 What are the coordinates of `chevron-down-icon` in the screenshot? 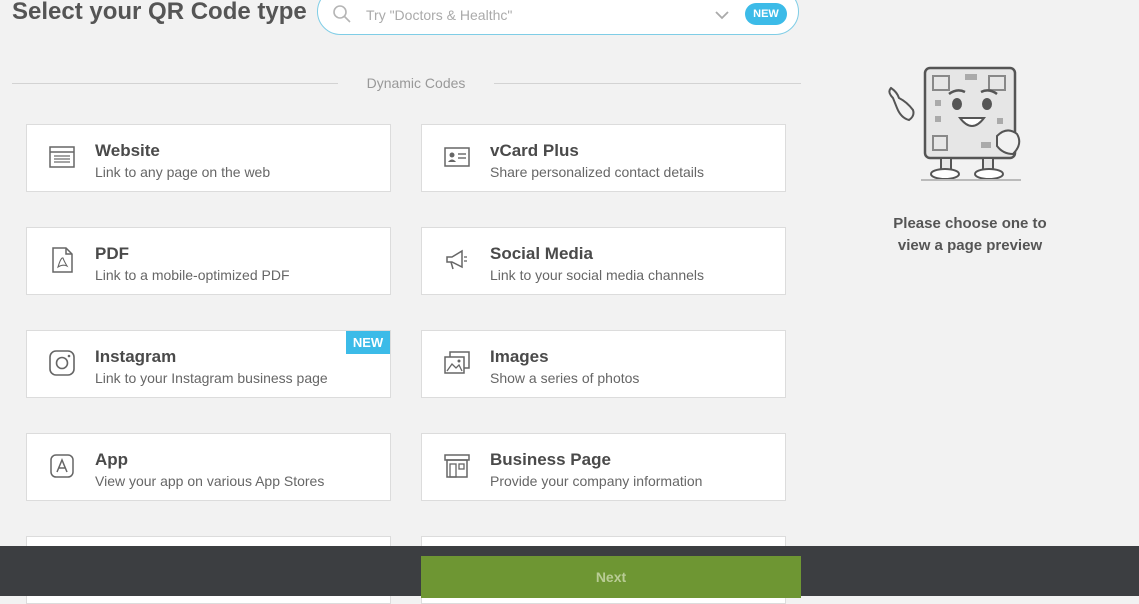 It's located at (722, 15).